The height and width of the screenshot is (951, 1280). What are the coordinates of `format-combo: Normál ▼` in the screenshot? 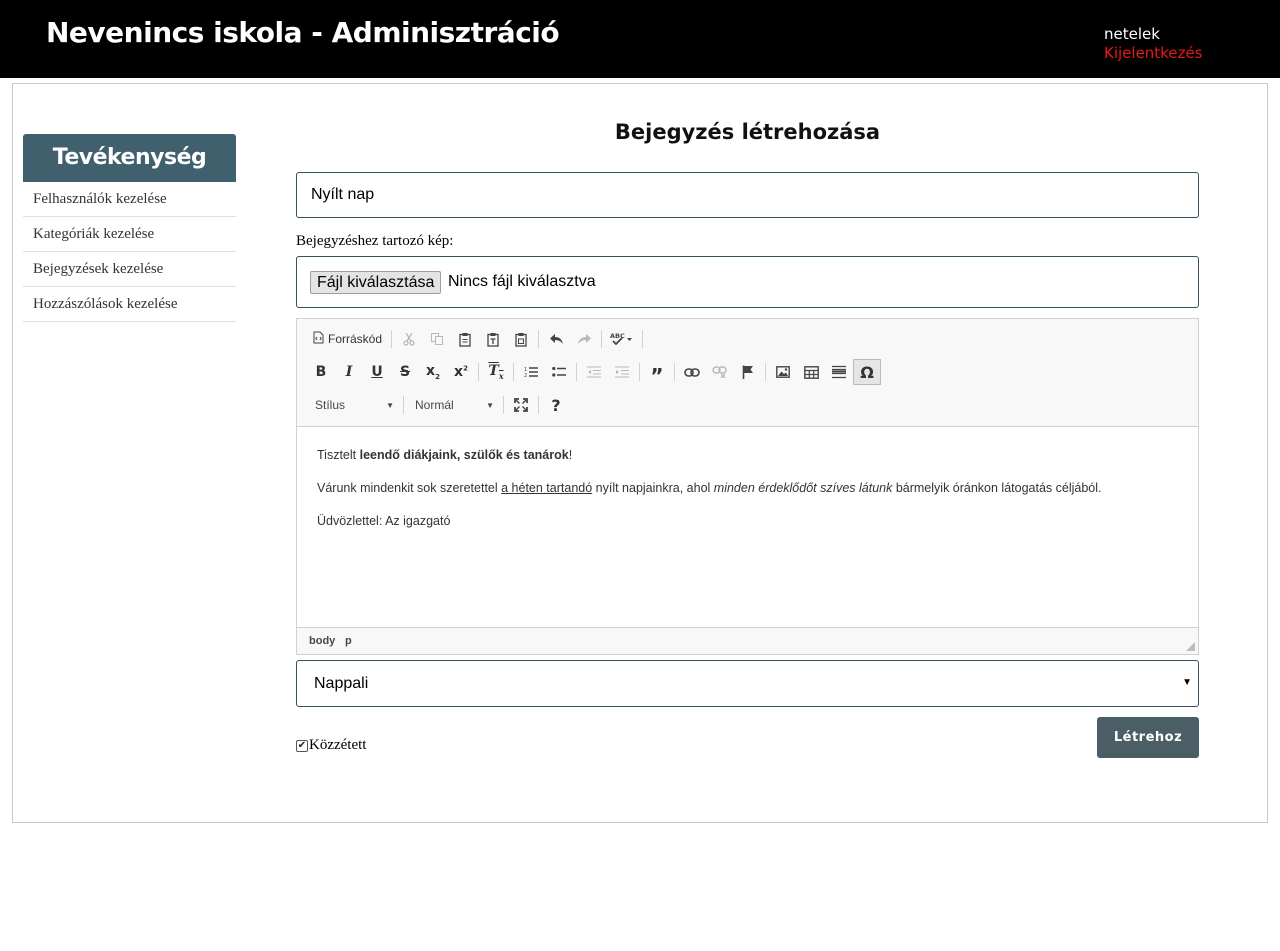 It's located at (453, 405).